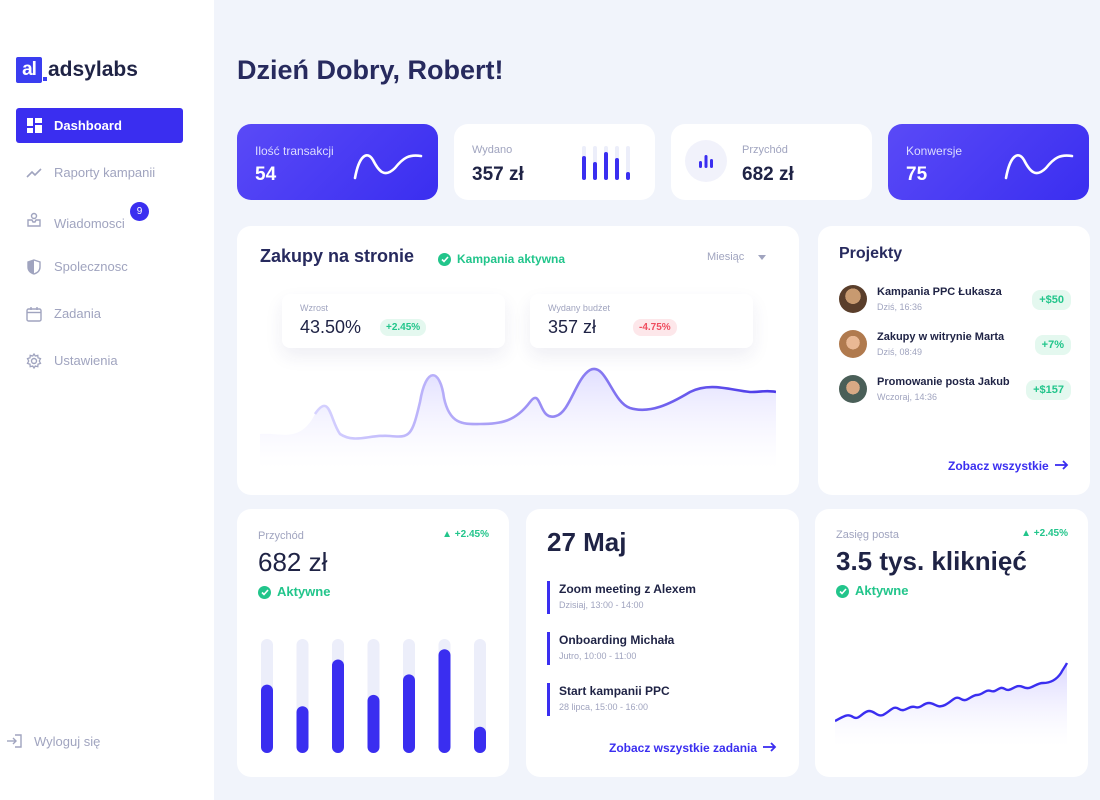 The image size is (1100, 800). What do you see at coordinates (604, 707) in the screenshot?
I see `event-time: 28 lipca, 15:00 - 16:00` at bounding box center [604, 707].